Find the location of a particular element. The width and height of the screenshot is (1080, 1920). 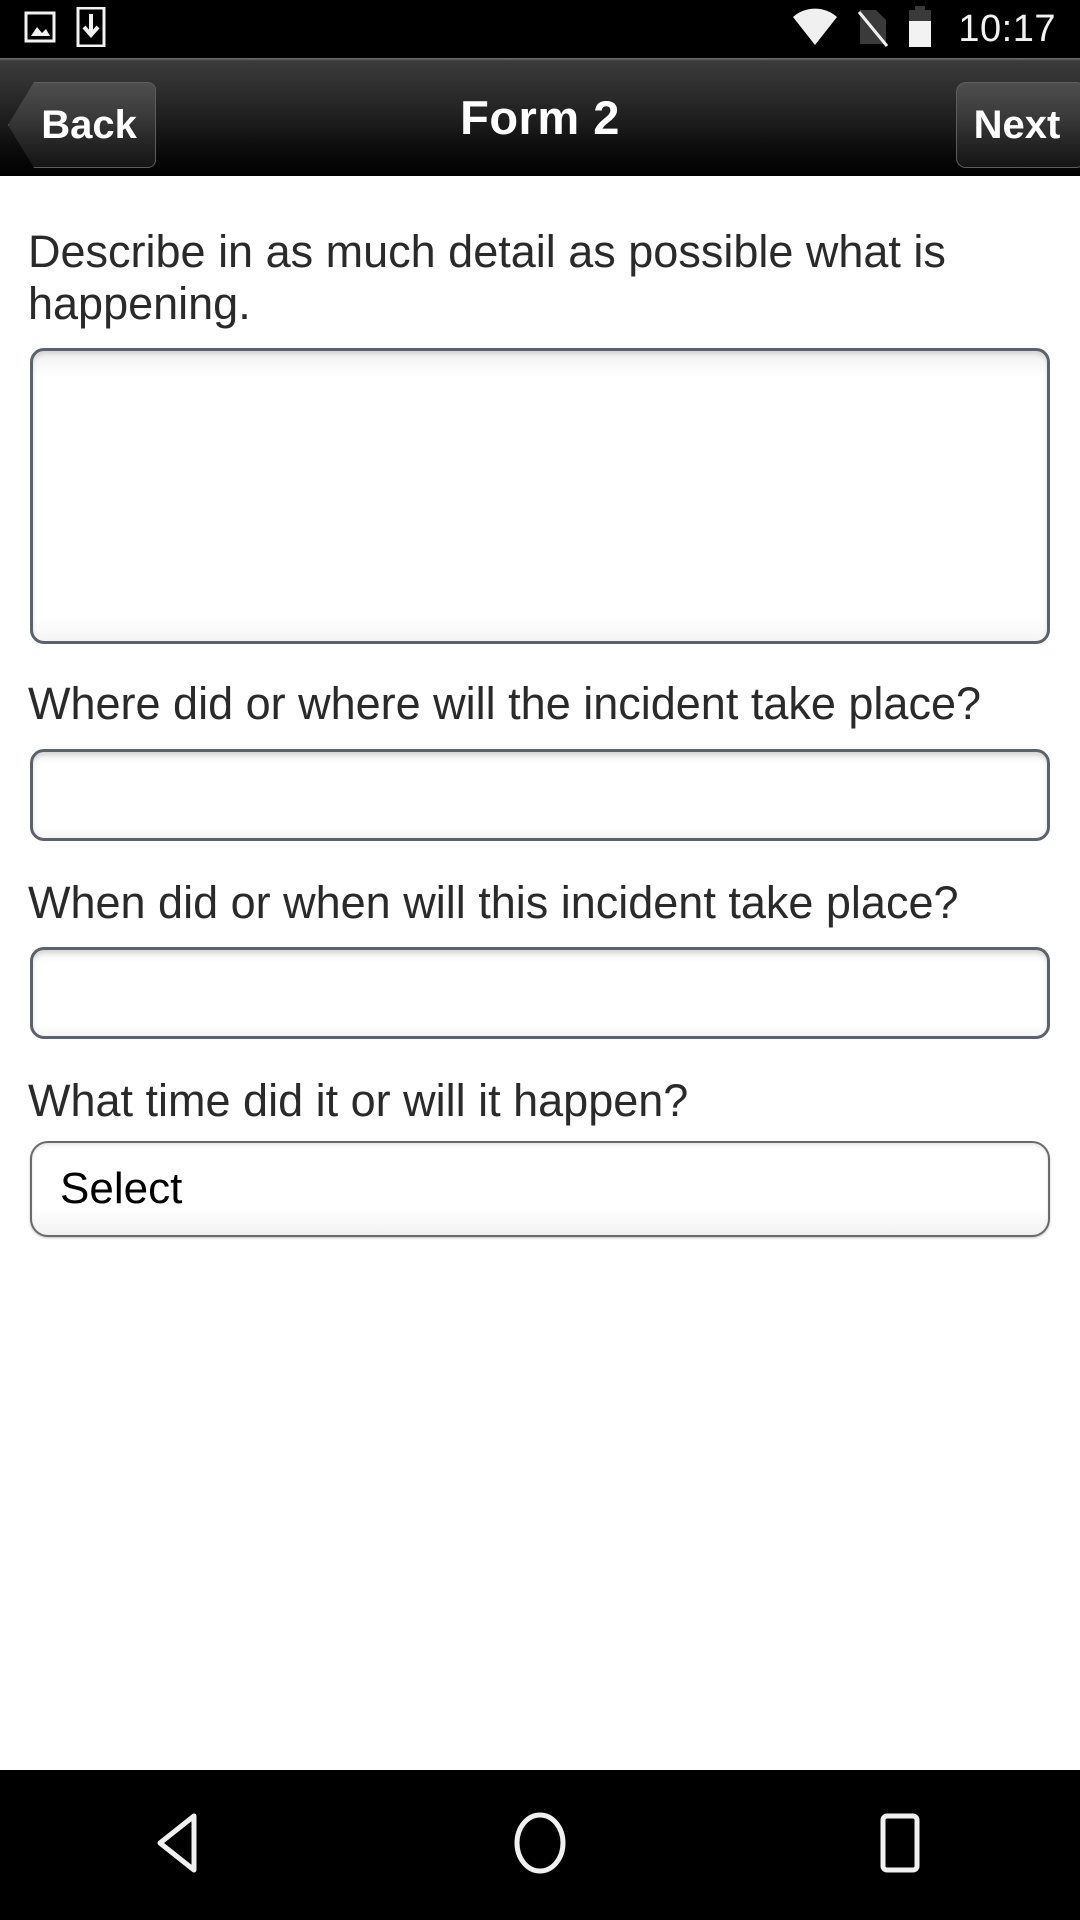

action-bar-sheen is located at coordinates (540, 59).